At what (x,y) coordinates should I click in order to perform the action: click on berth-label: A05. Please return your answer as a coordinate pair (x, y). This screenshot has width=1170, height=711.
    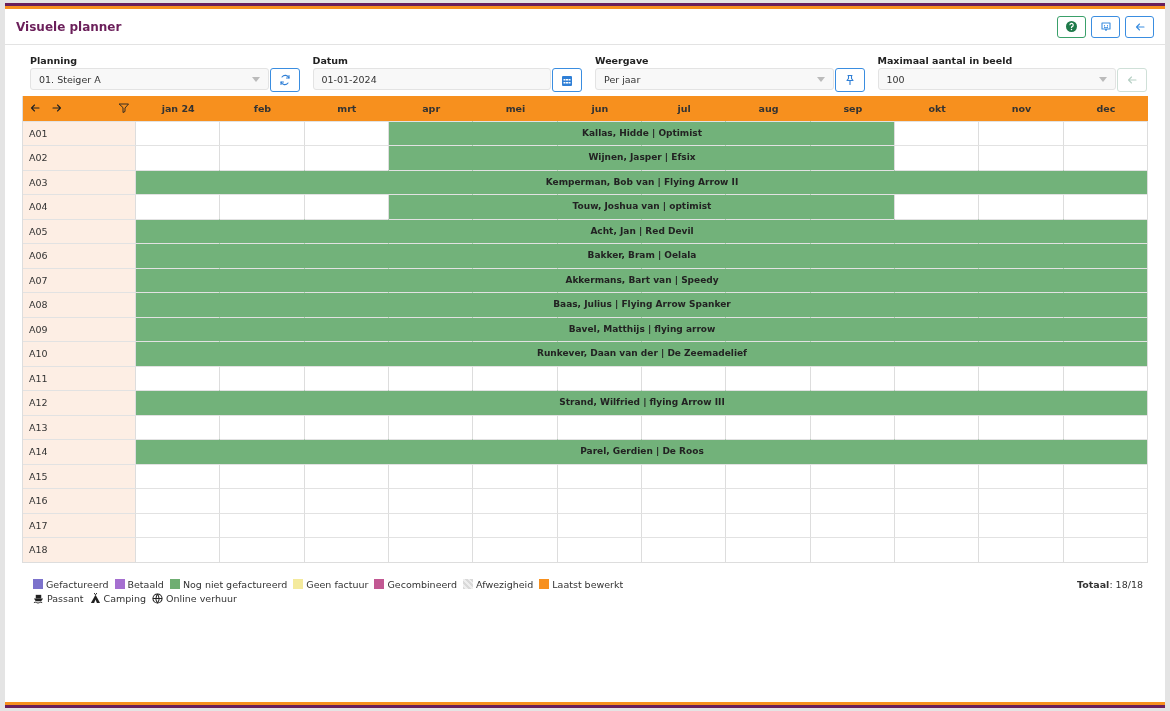
    Looking at the image, I should click on (79, 230).